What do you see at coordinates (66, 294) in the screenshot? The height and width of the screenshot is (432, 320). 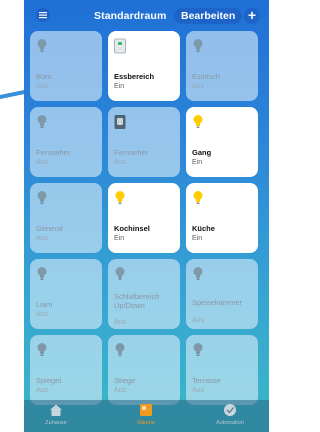 I see `accessory-tile: Liam Aus` at bounding box center [66, 294].